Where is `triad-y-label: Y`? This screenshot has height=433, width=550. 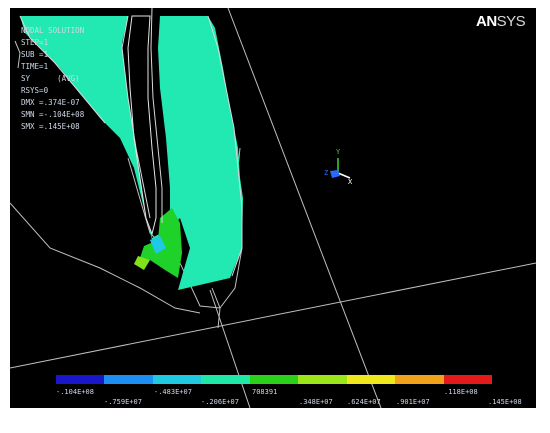 triad-y-label: Y is located at coordinates (338, 152).